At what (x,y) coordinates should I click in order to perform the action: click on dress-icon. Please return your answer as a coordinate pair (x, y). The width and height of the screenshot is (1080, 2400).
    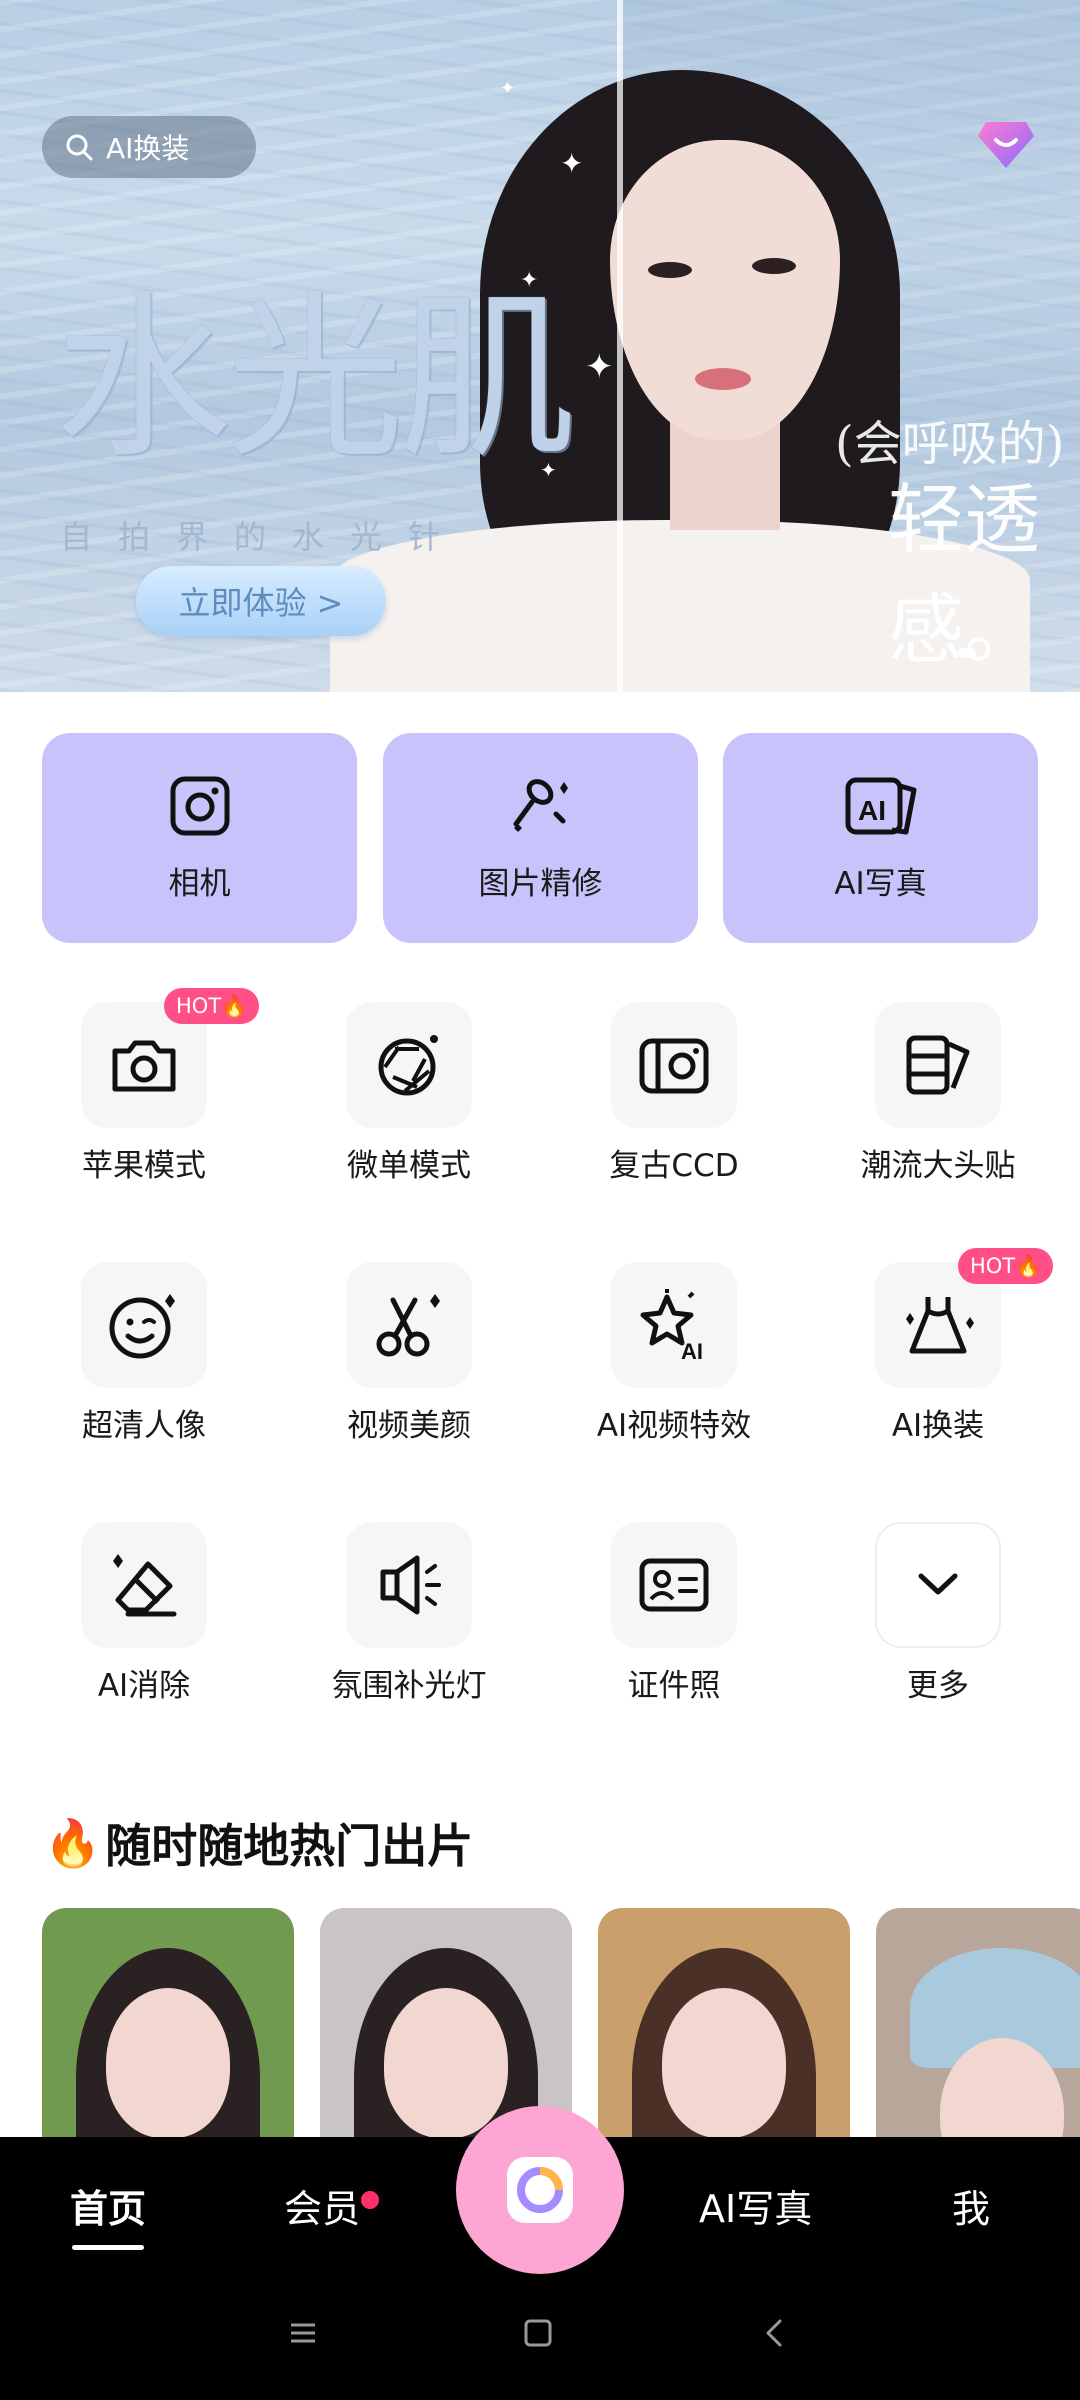
    Looking at the image, I should click on (940, 1325).